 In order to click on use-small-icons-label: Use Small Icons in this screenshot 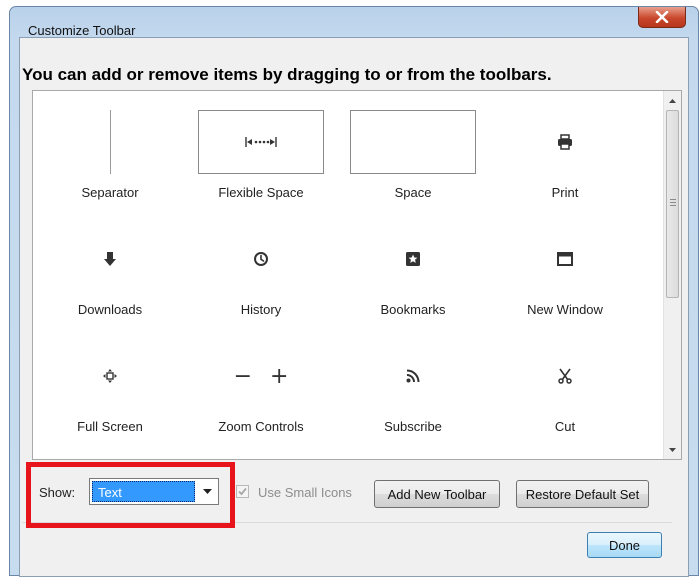, I will do `click(305, 492)`.